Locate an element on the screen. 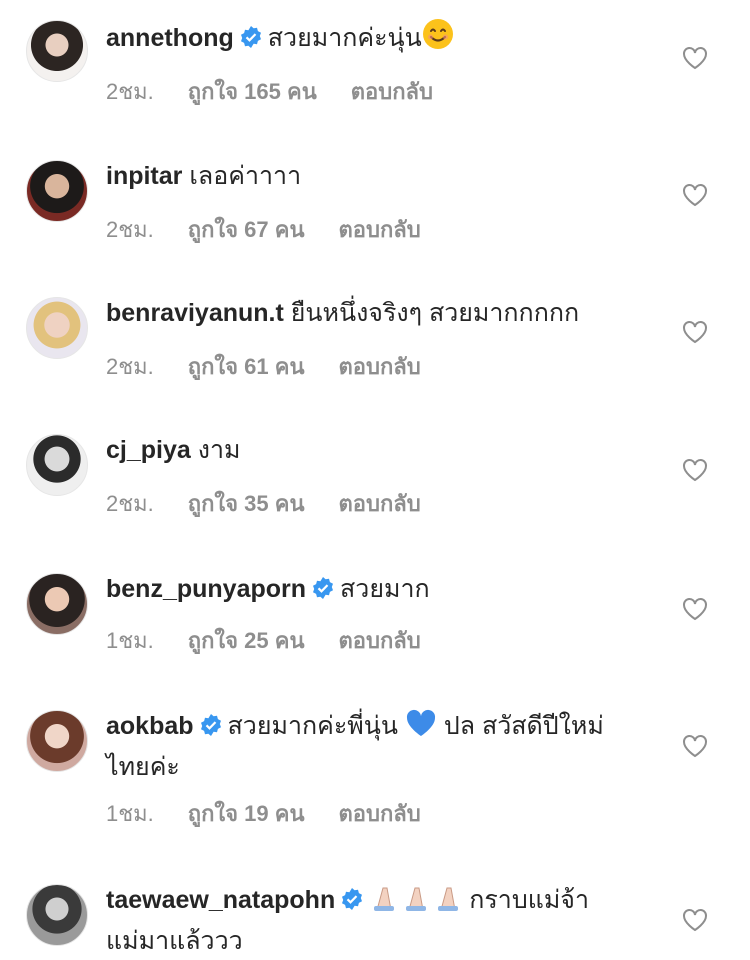 The width and height of the screenshot is (750, 960). username: inpitar is located at coordinates (144, 176).